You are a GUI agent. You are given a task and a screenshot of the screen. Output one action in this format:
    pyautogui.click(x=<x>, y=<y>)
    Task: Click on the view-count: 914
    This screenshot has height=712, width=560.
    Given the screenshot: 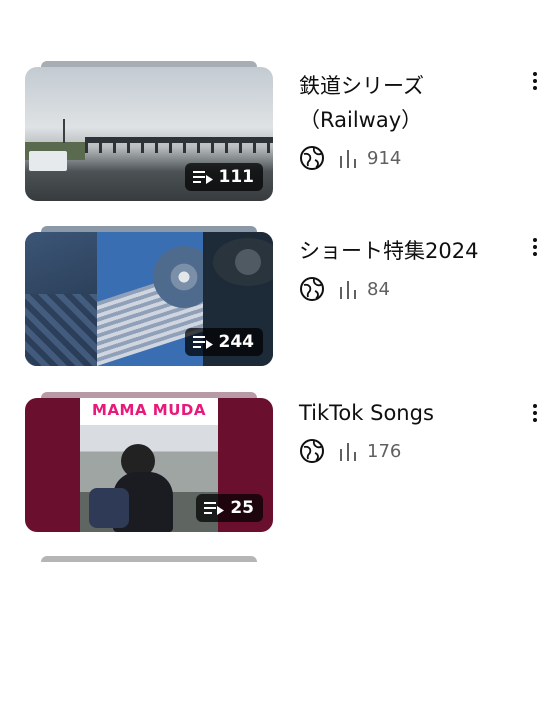 What is the action you would take?
    pyautogui.click(x=384, y=158)
    